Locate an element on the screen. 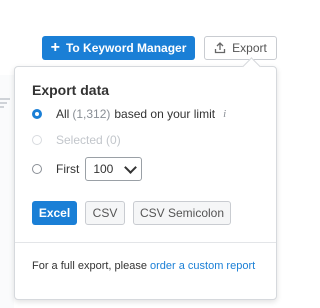  chevron-down-icon is located at coordinates (131, 167).